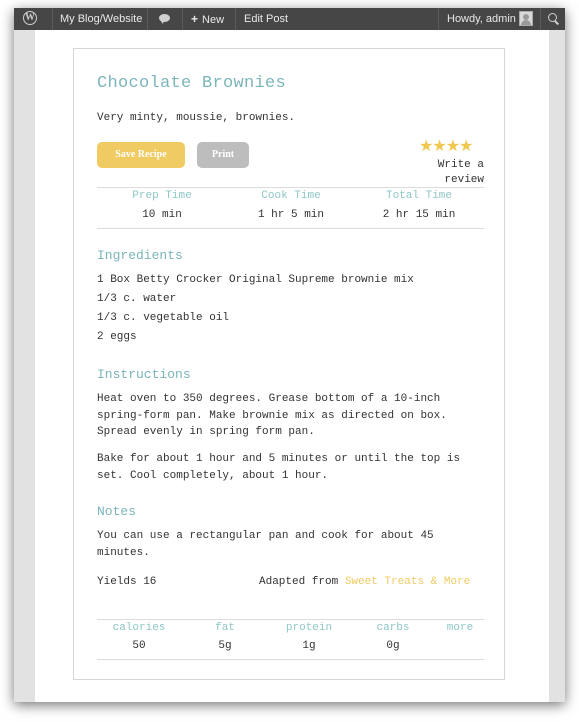  Describe the element at coordinates (309, 646) in the screenshot. I see `protein-value: 1g` at that location.